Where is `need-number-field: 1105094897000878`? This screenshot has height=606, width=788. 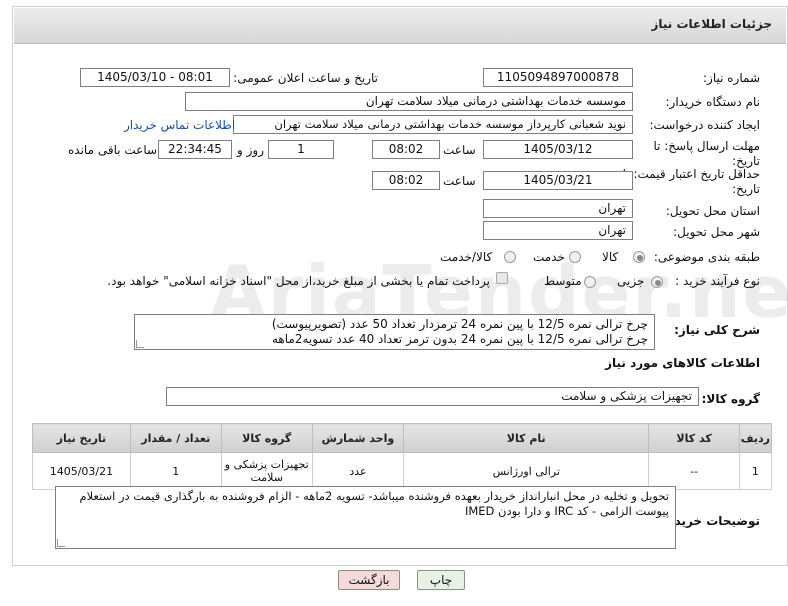
need-number-field: 1105094897000878 is located at coordinates (558, 77).